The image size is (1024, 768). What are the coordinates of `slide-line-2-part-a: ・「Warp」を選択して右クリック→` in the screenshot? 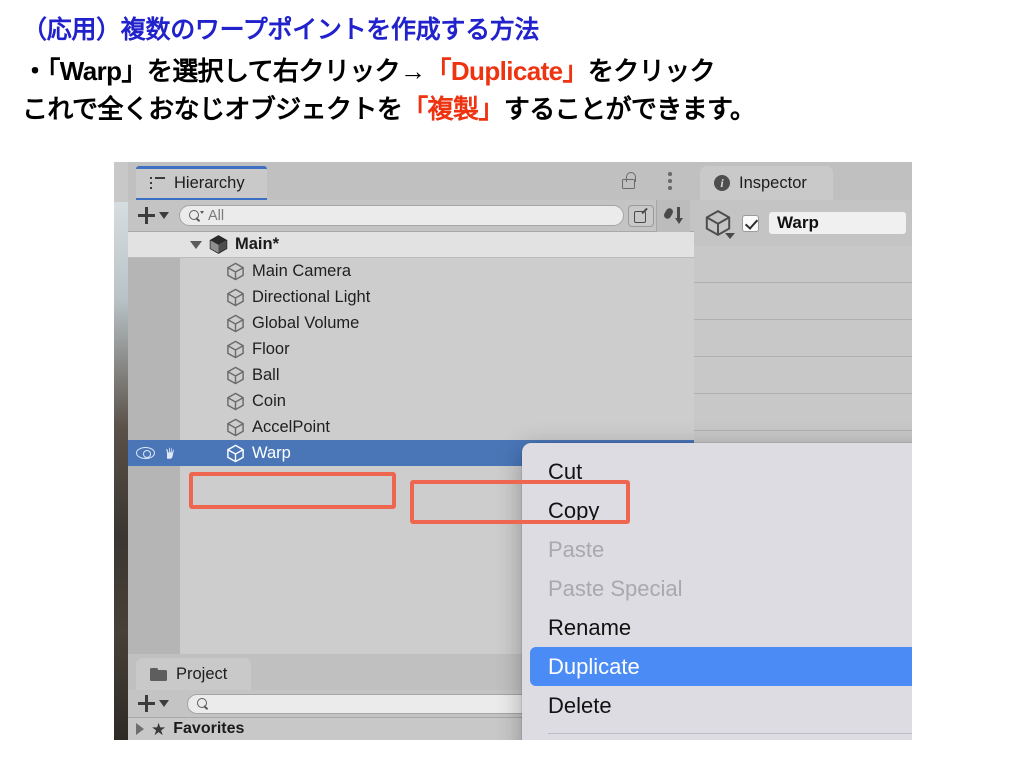 It's located at (224, 71).